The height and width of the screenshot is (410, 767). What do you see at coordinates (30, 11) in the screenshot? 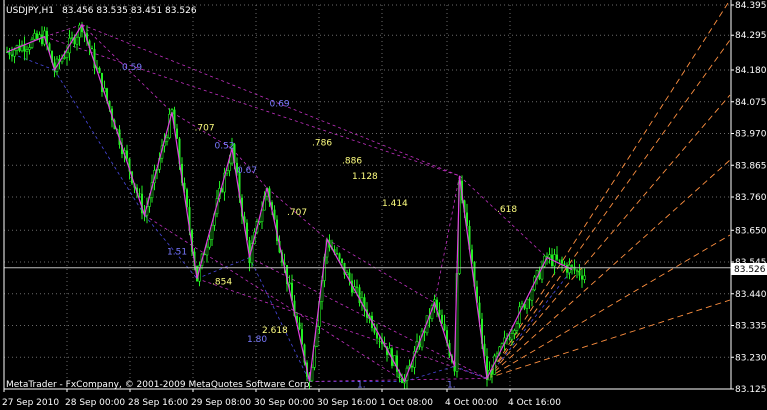
I see `symbol-timeframe: USDJPY,H1` at bounding box center [30, 11].